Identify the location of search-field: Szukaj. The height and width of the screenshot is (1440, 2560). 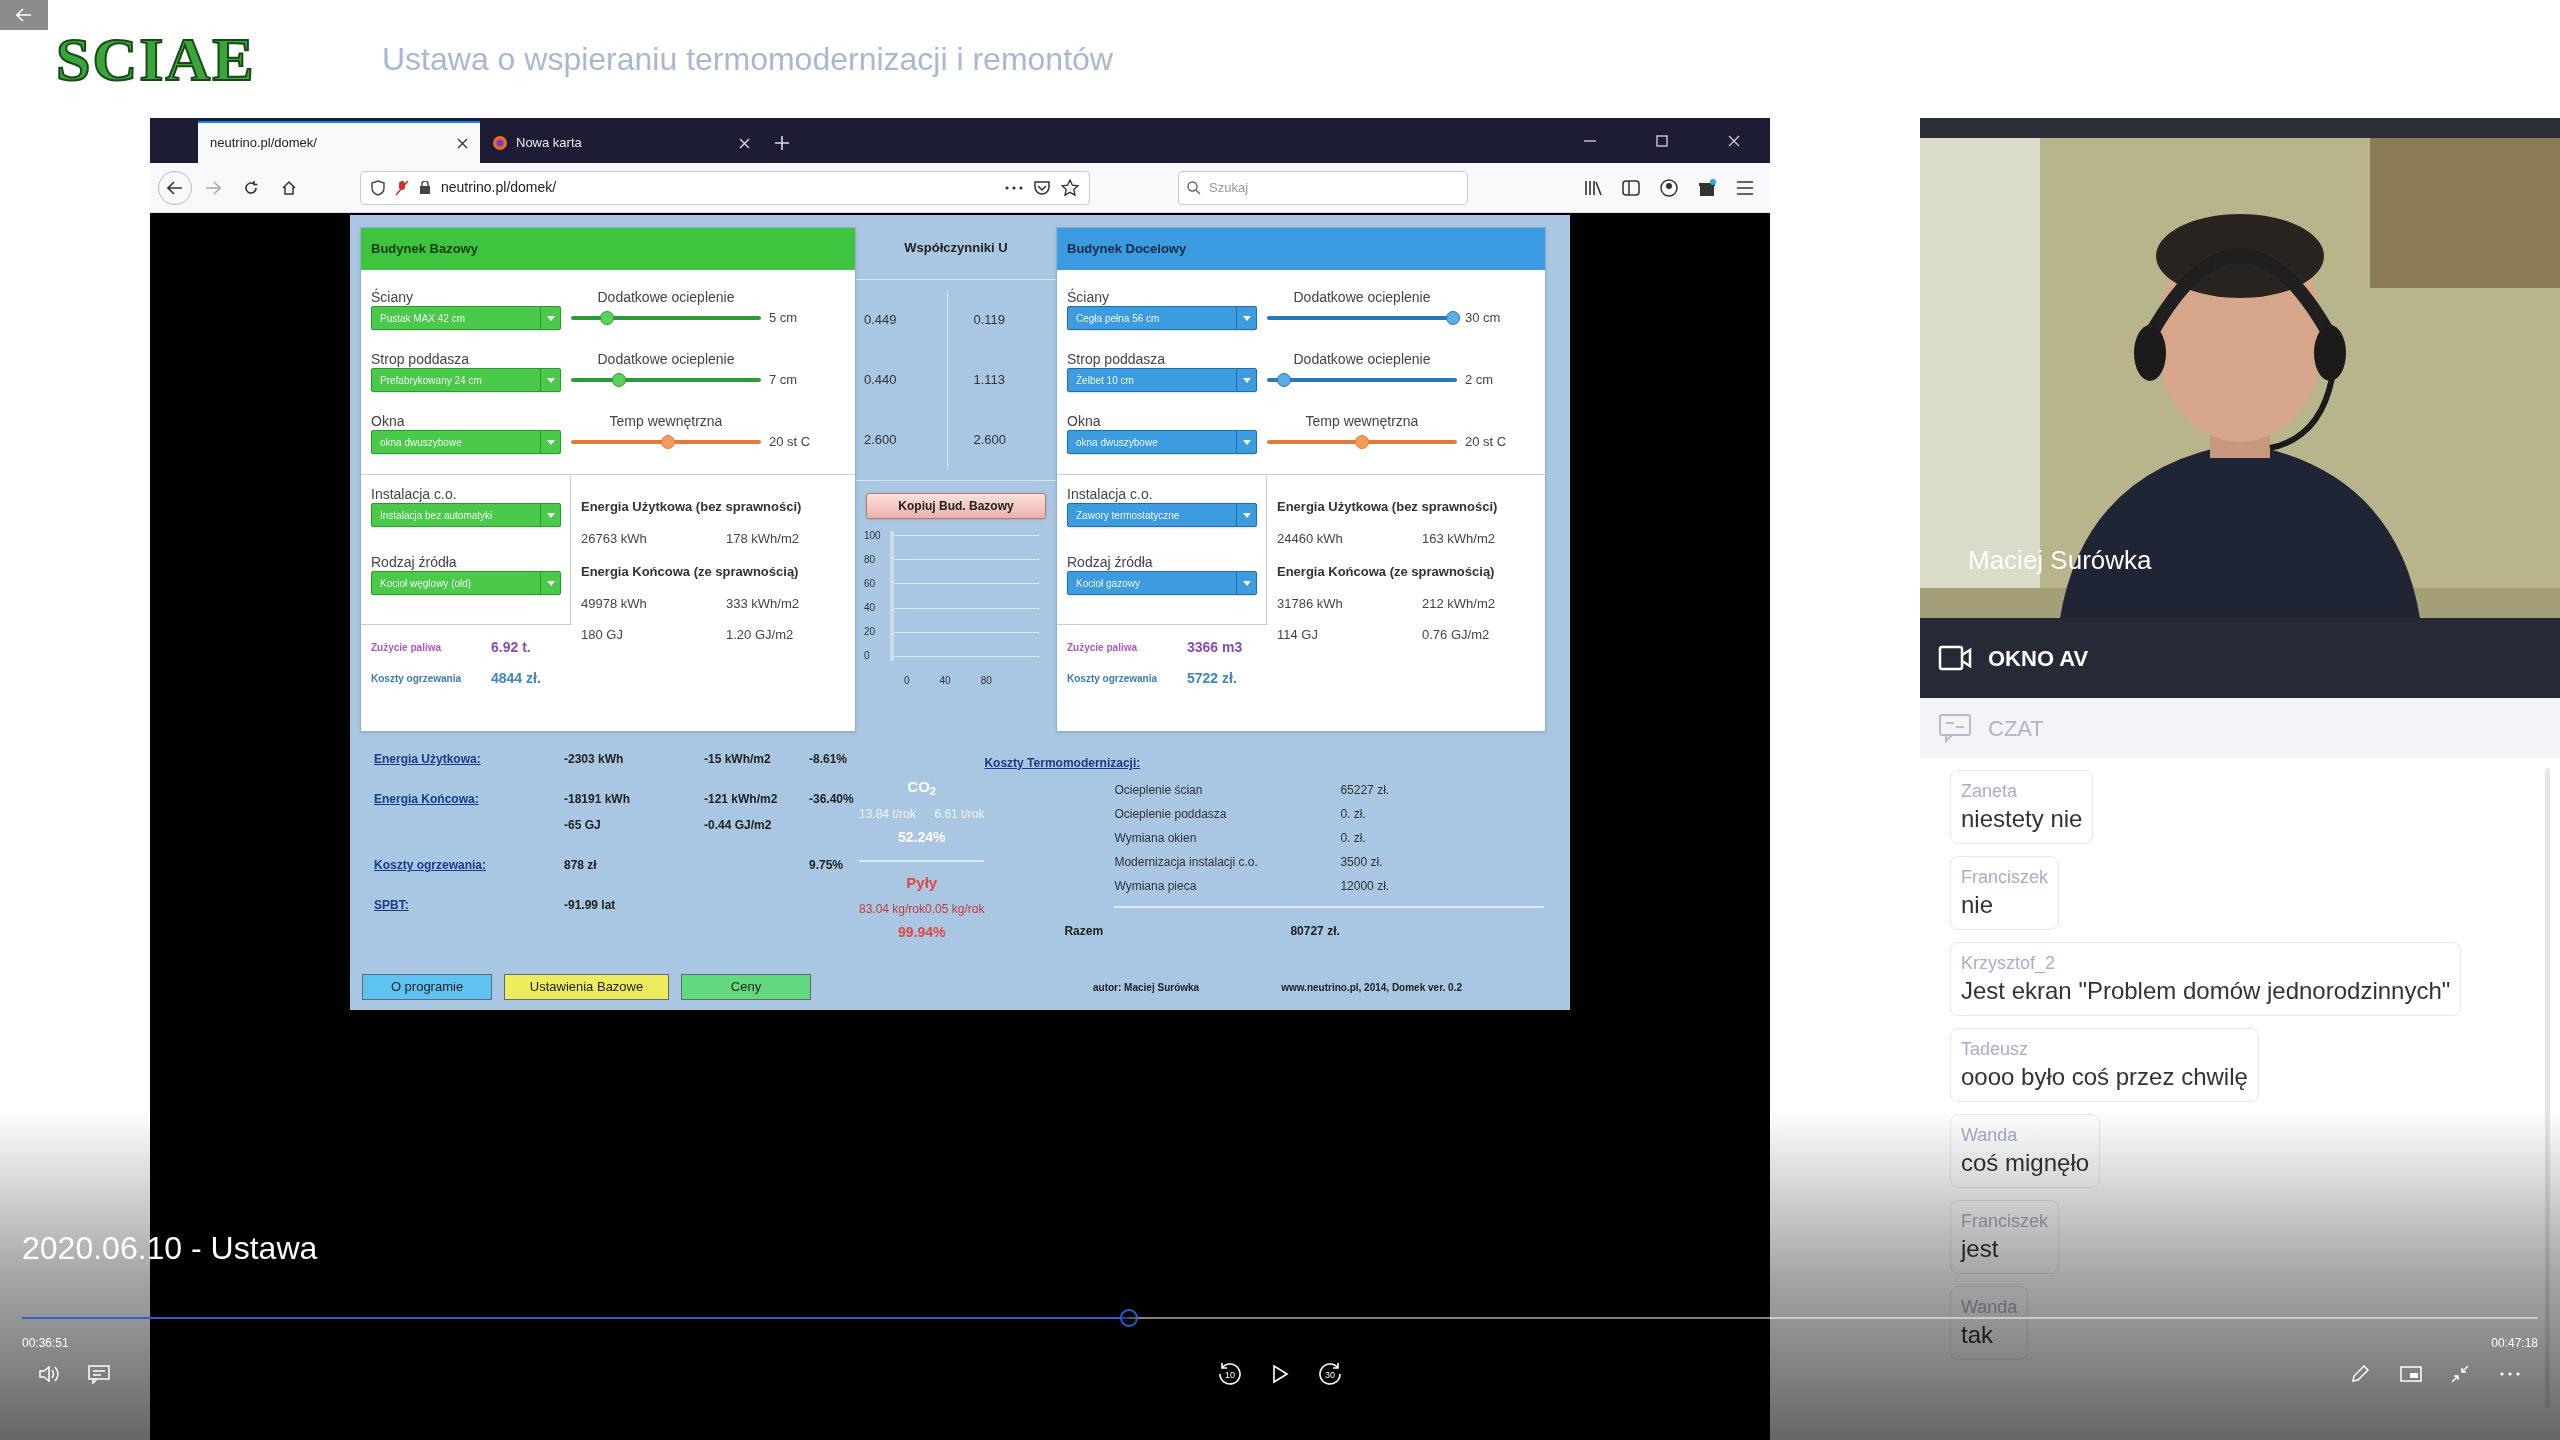
(1323, 187).